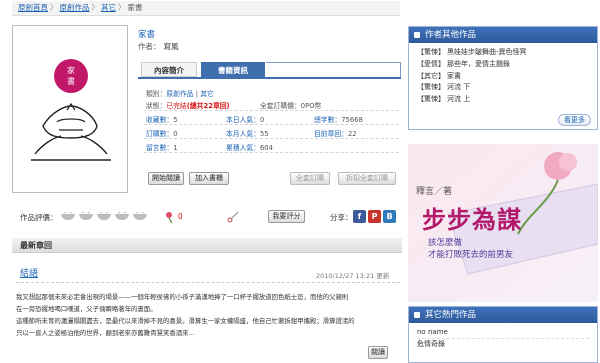 The width and height of the screenshot is (600, 363). Describe the element at coordinates (280, 106) in the screenshot. I see `price-label: 全套訂購價：` at that location.